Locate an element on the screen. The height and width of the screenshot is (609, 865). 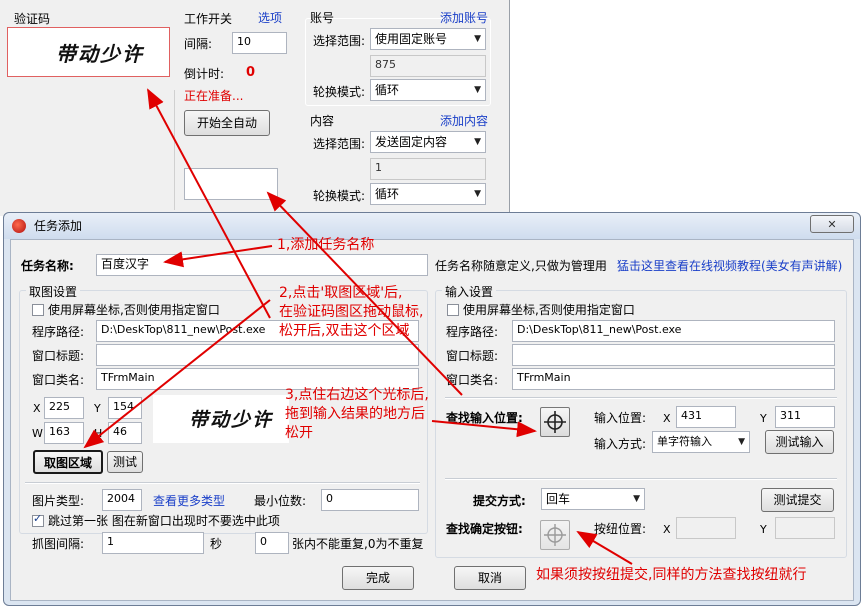
crosshair-icon is located at coordinates (555, 535).